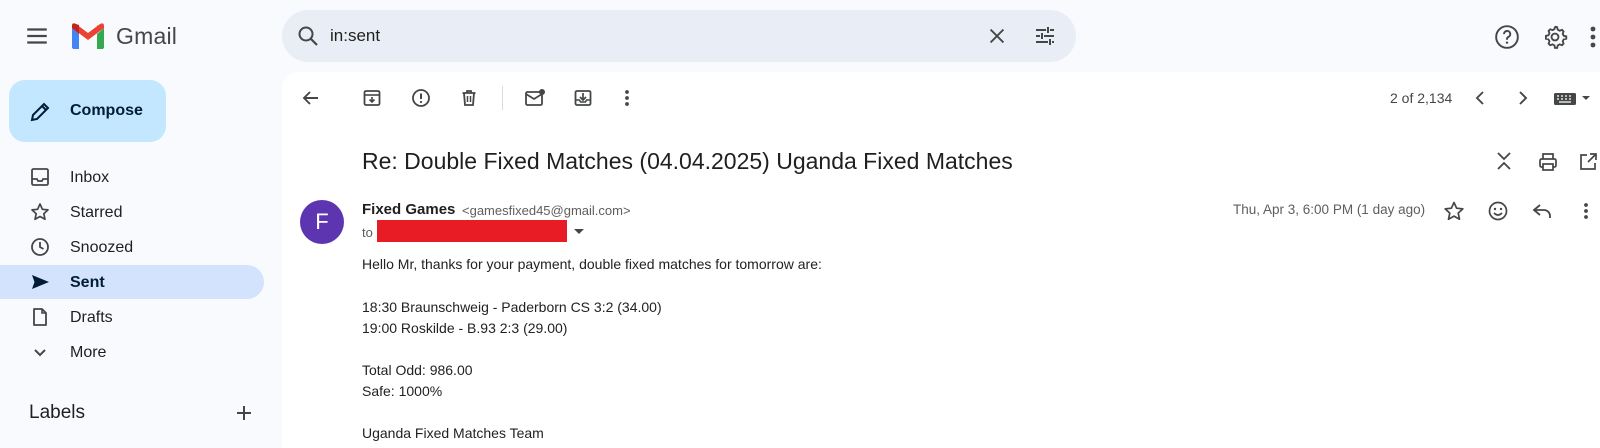 The image size is (1600, 448). I want to click on recipient-to-label: to, so click(367, 232).